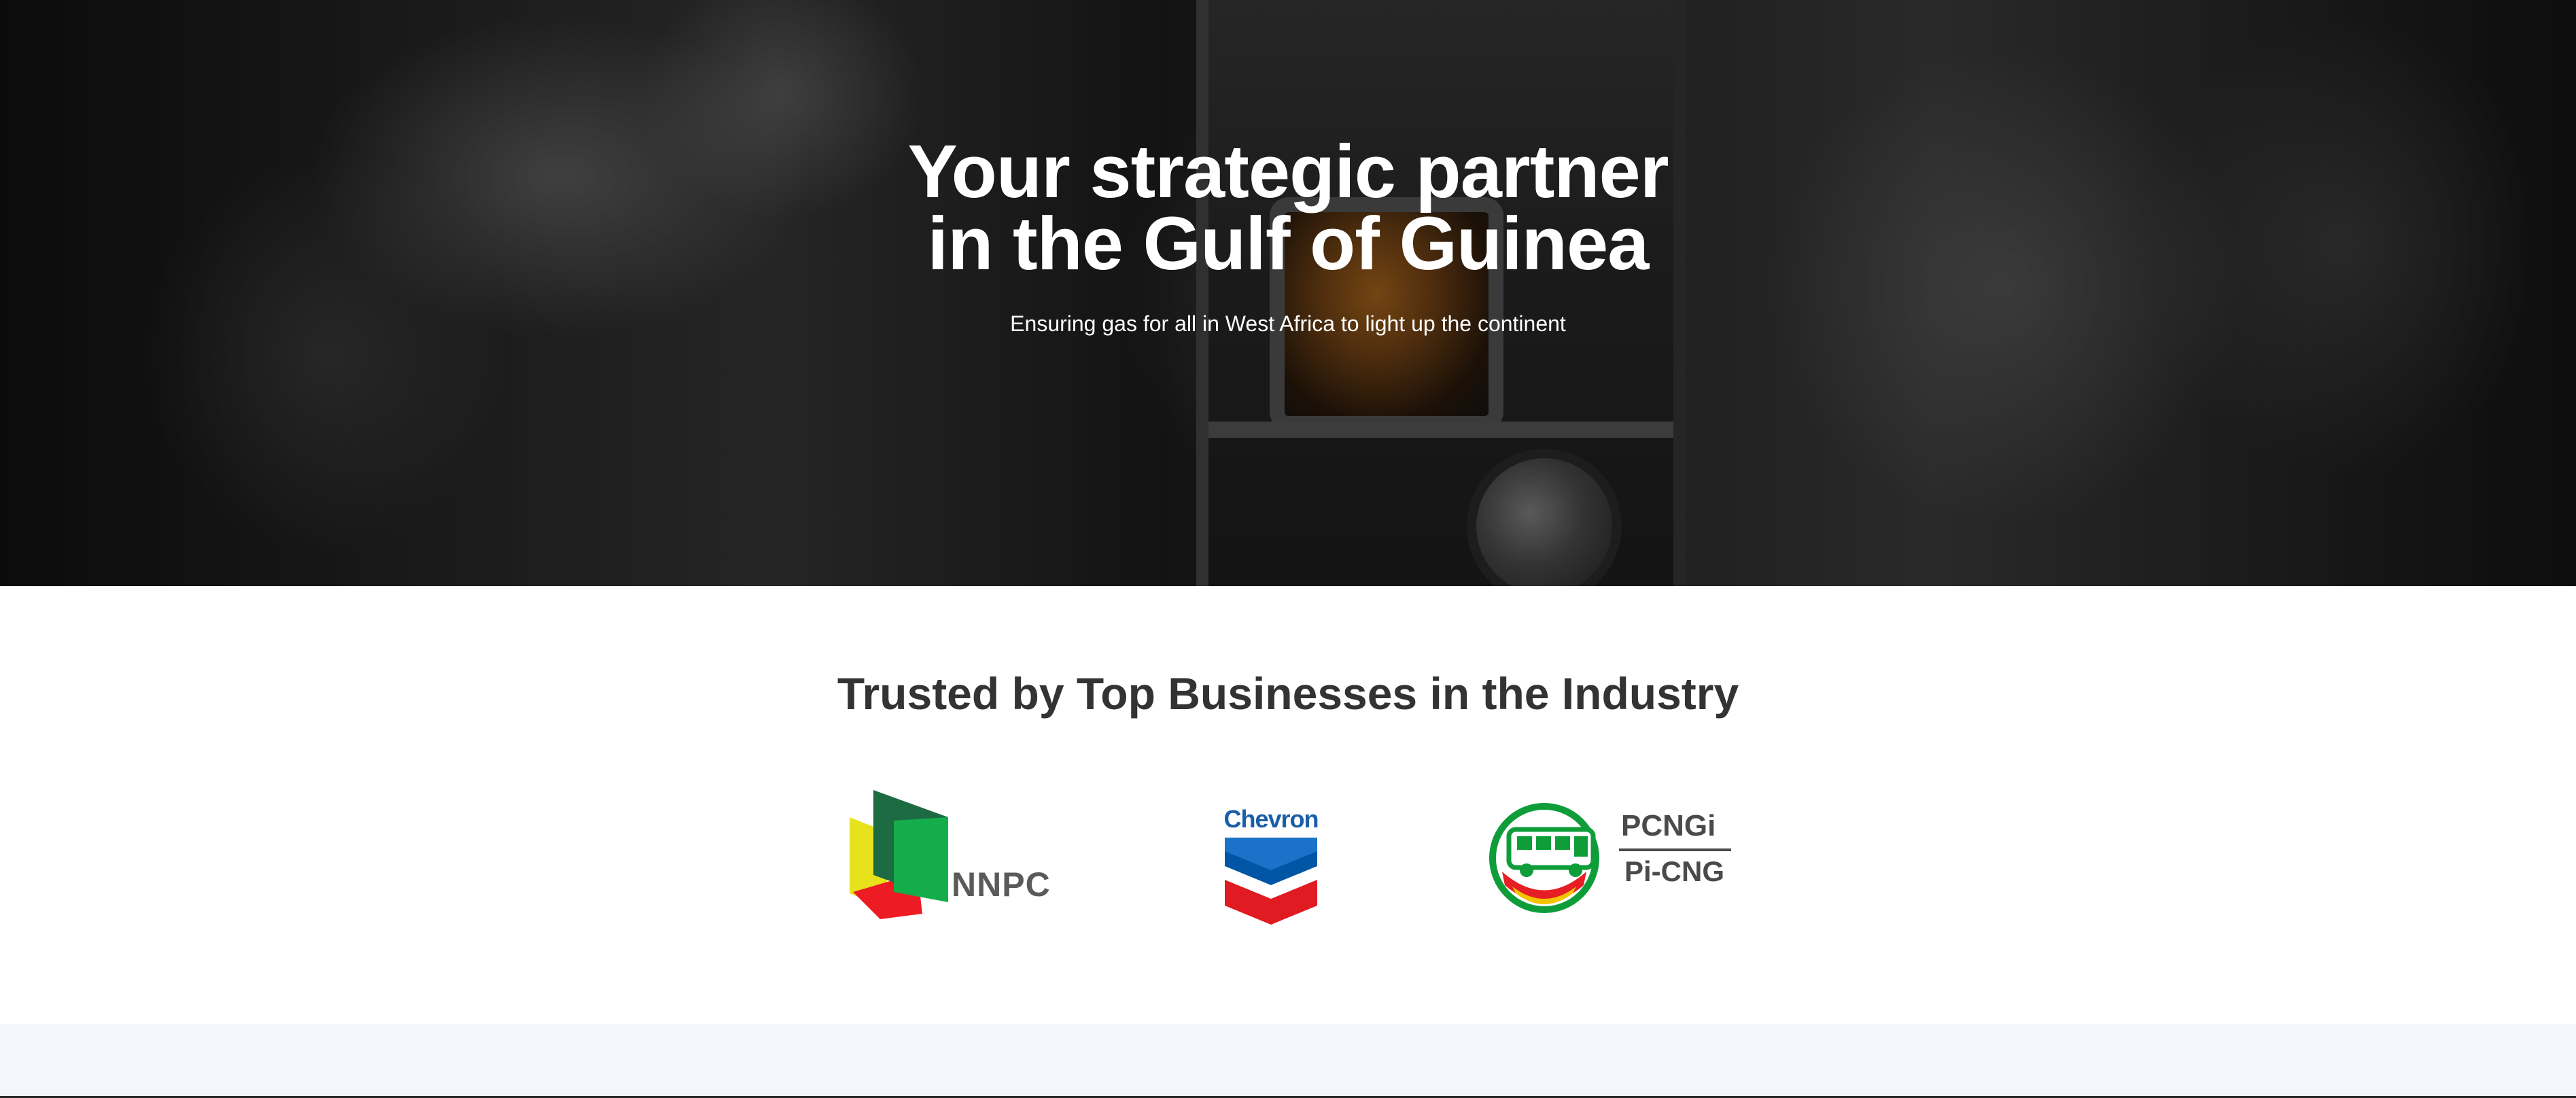  What do you see at coordinates (1675, 849) in the screenshot?
I see `pcngi-logo-divider` at bounding box center [1675, 849].